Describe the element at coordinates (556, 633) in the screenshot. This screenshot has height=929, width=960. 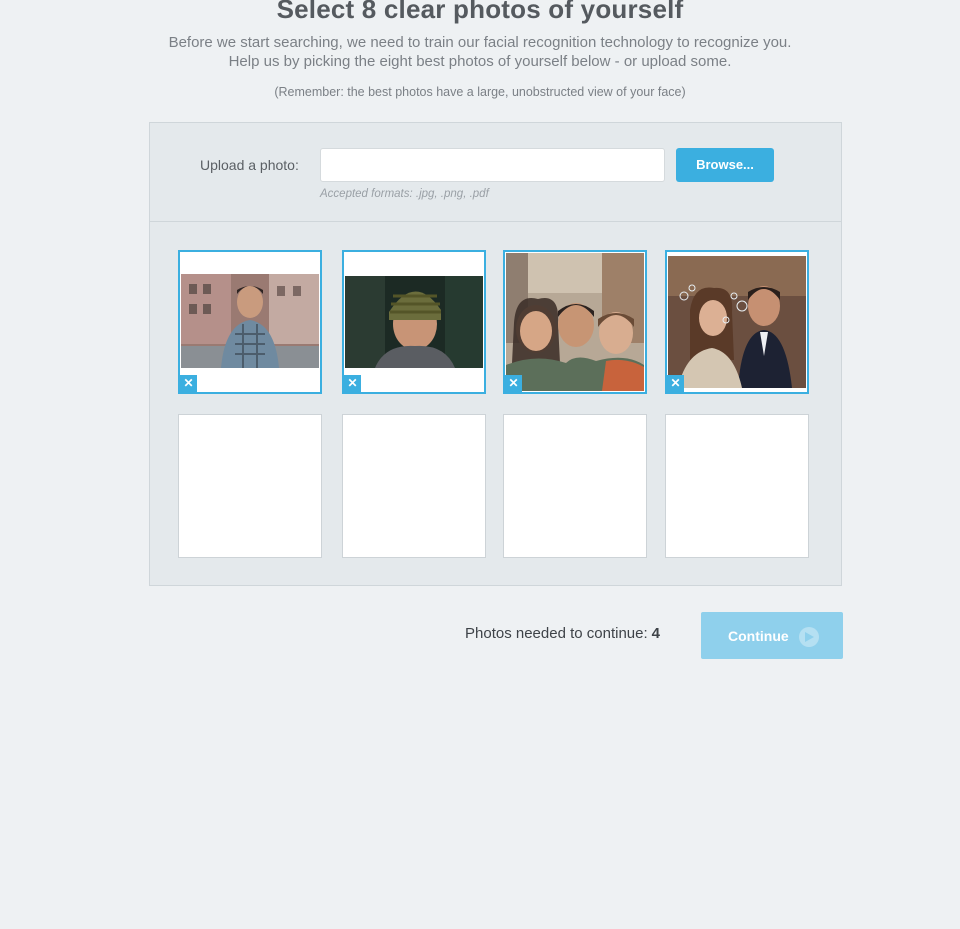
I see `photos-needed-label: Photos needed to continue:` at that location.